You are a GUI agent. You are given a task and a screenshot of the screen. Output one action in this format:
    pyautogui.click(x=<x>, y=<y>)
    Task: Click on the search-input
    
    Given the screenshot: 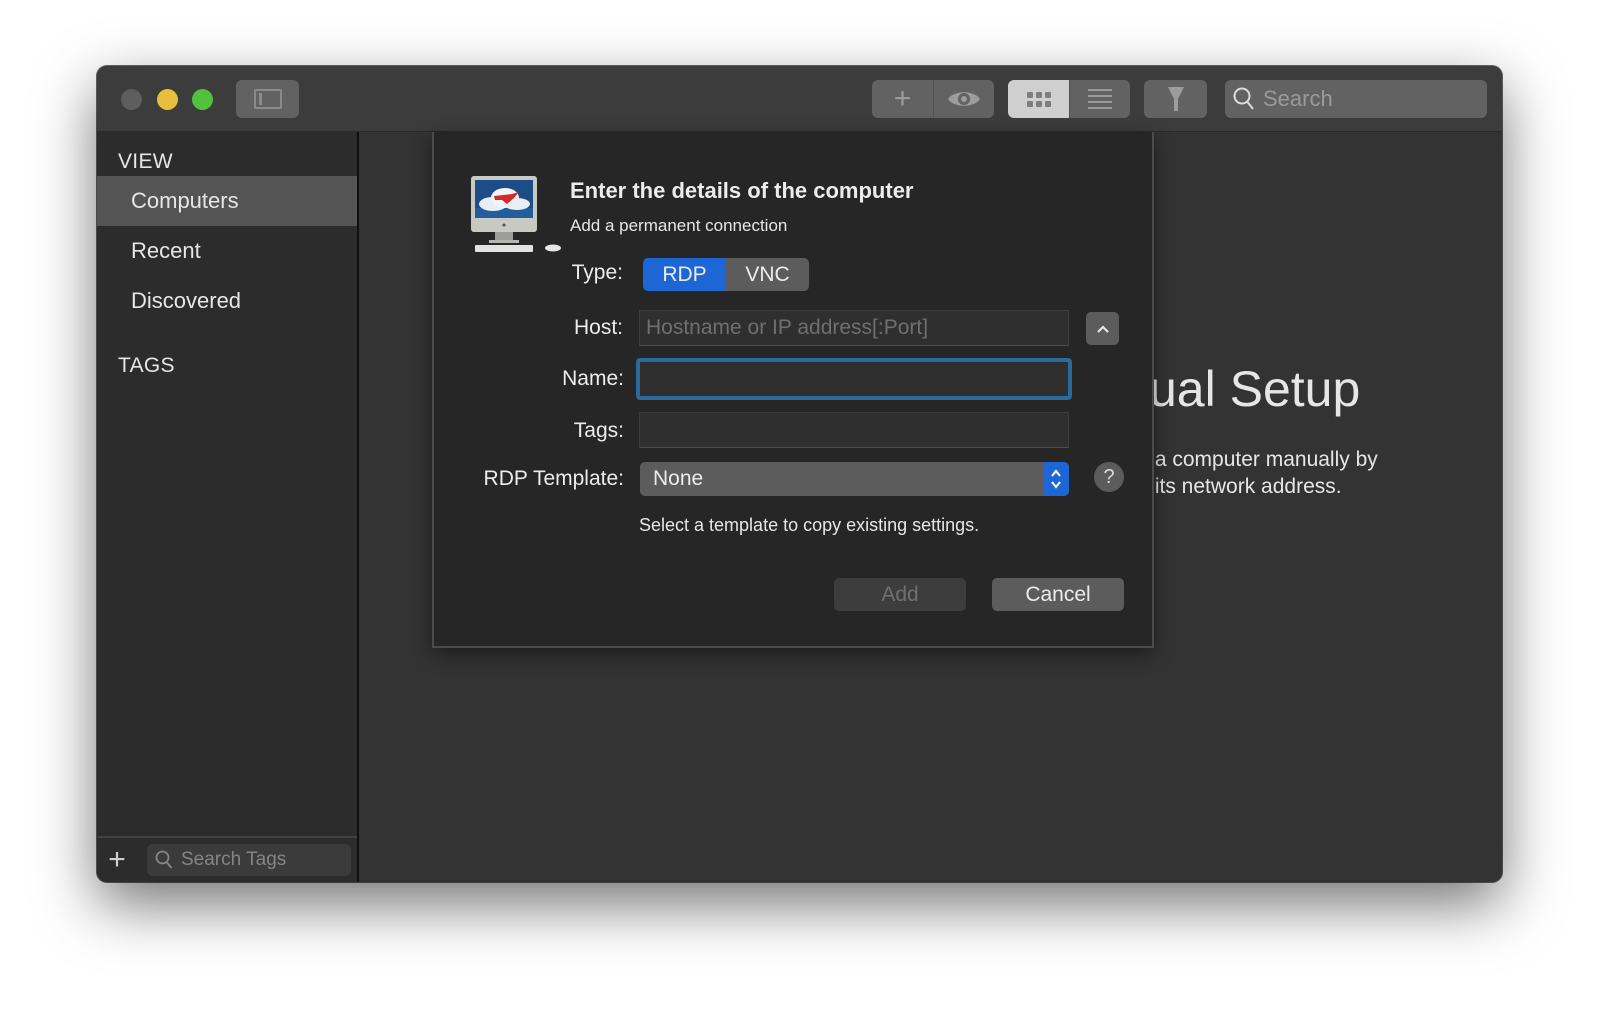 What is the action you would take?
    pyautogui.click(x=1363, y=99)
    